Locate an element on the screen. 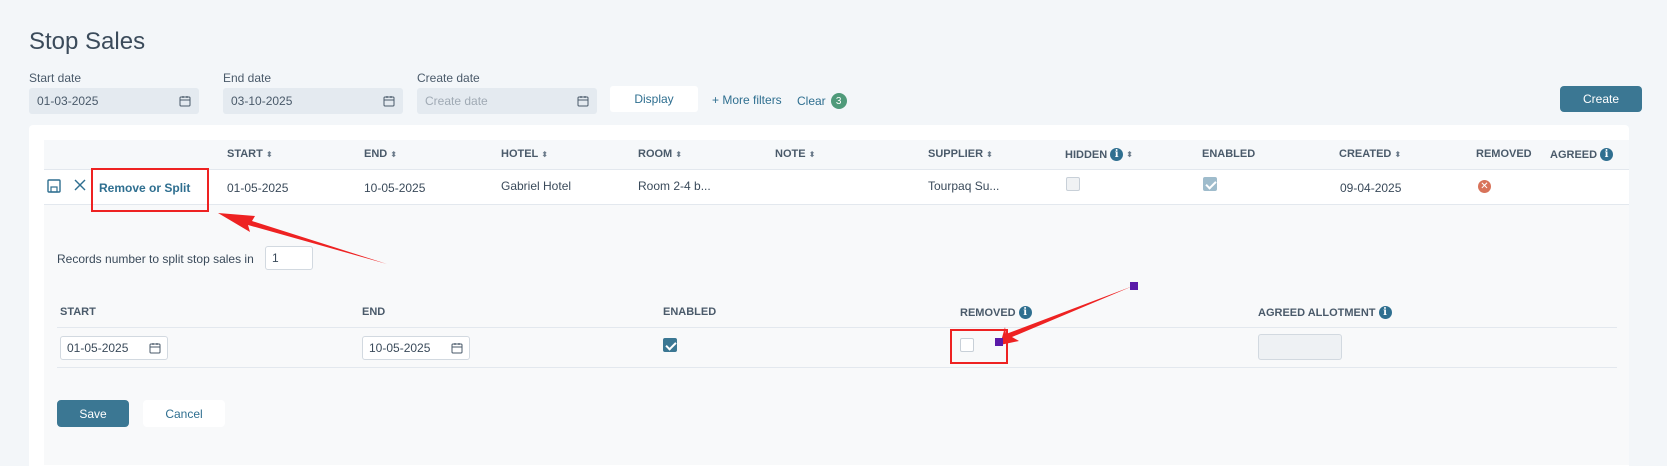  clear-label: Clear is located at coordinates (811, 101).